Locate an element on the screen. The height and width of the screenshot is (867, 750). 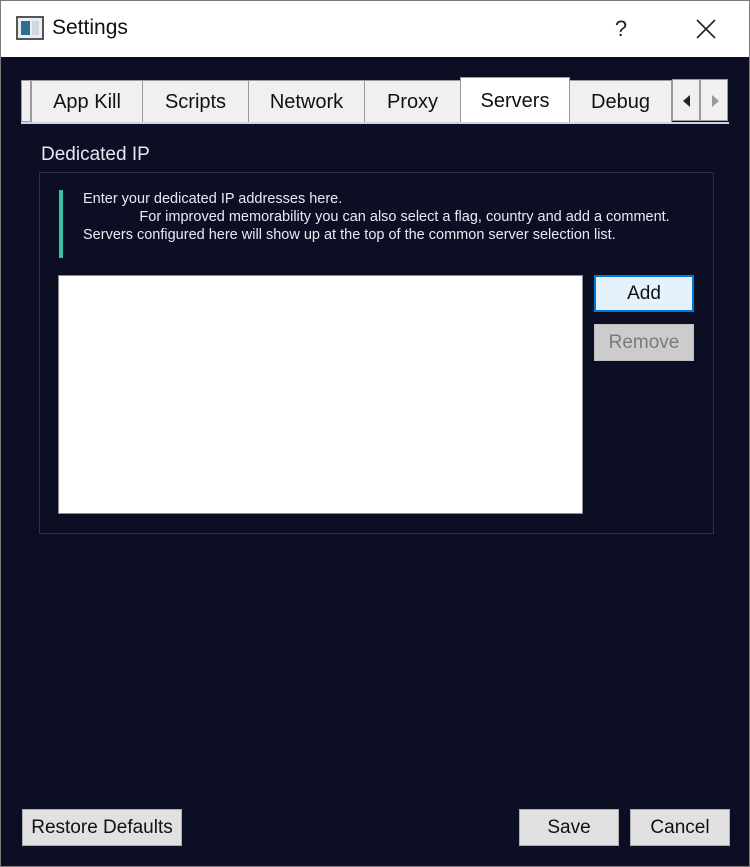
tab-scroll-edge is located at coordinates (26, 101).